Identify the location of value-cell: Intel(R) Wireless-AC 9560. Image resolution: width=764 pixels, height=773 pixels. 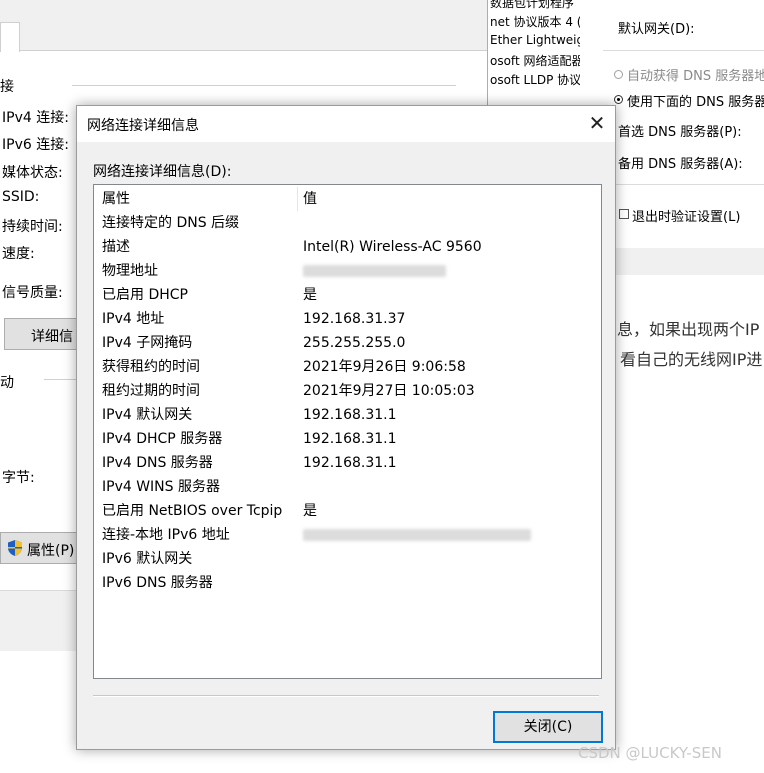
(392, 247).